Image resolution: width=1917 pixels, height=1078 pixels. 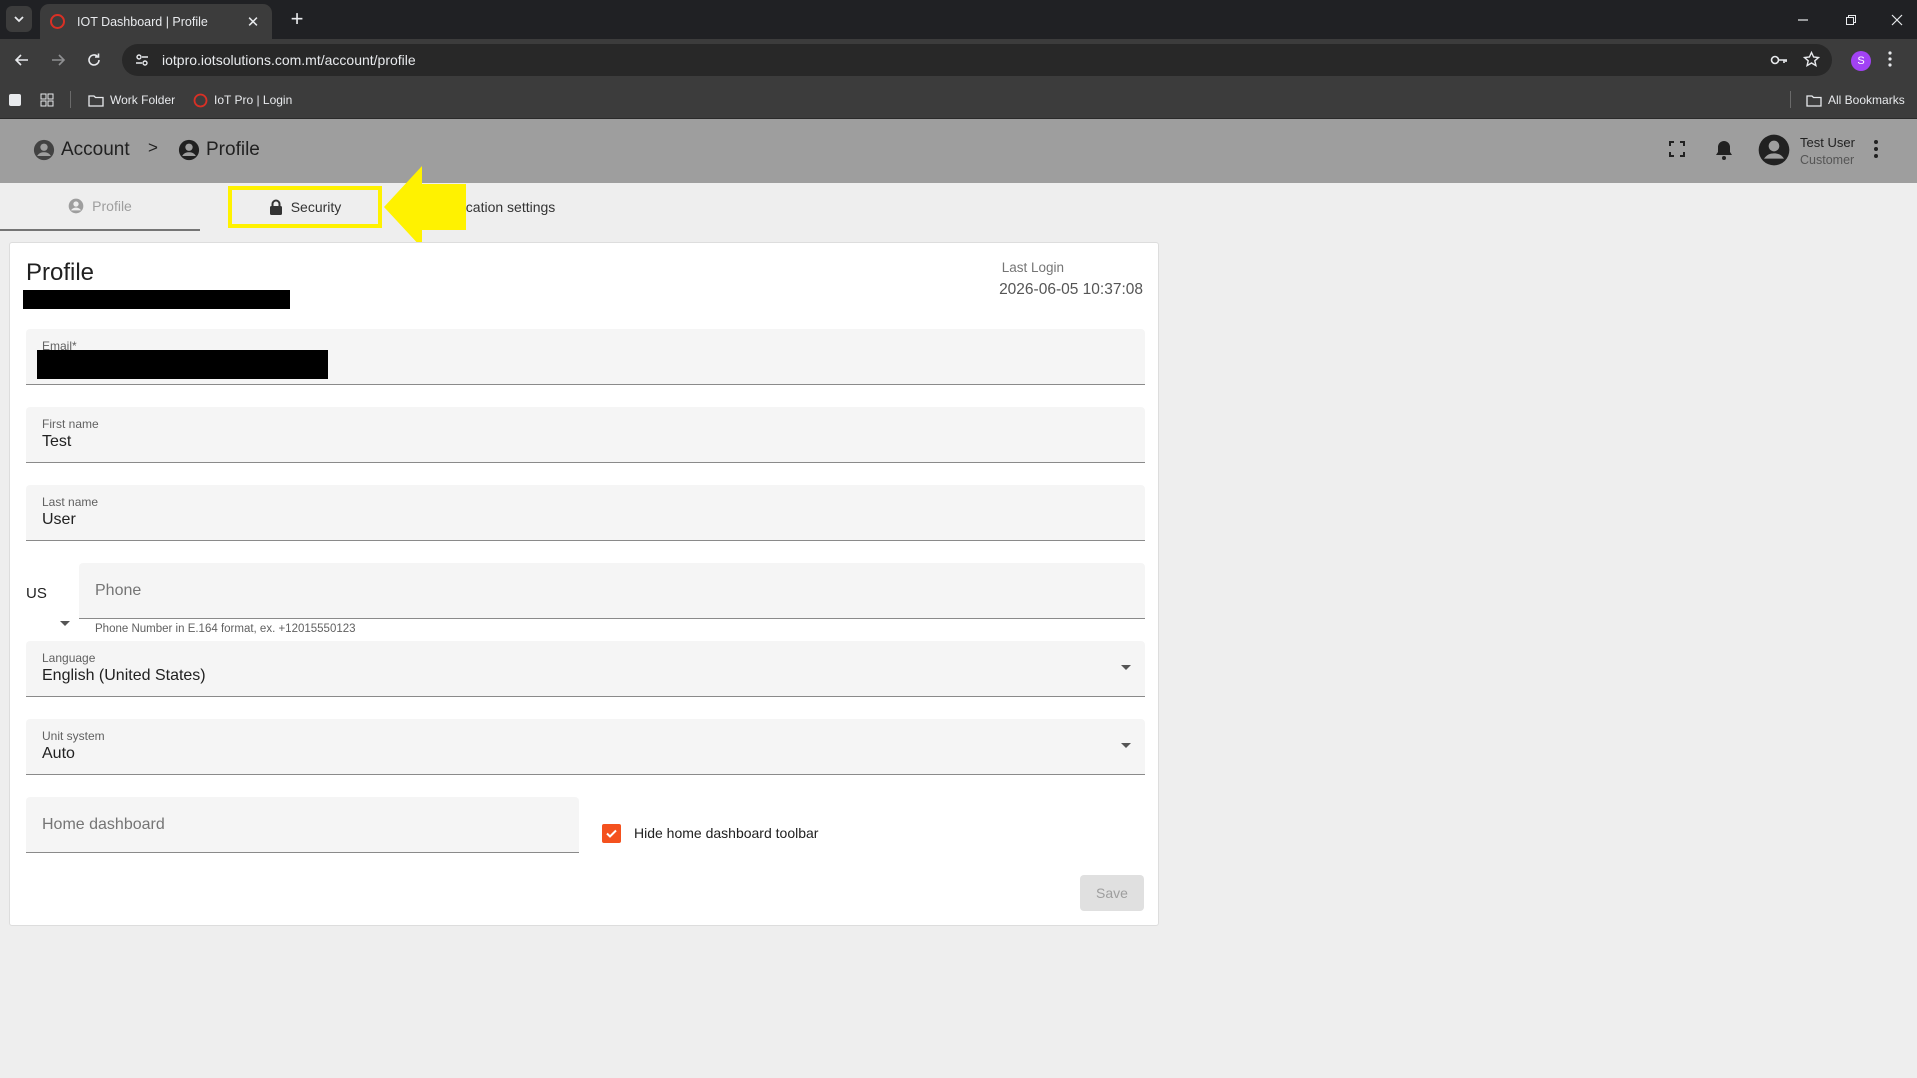 What do you see at coordinates (585, 747) in the screenshot?
I see `unit-system-select: Unit system Auto` at bounding box center [585, 747].